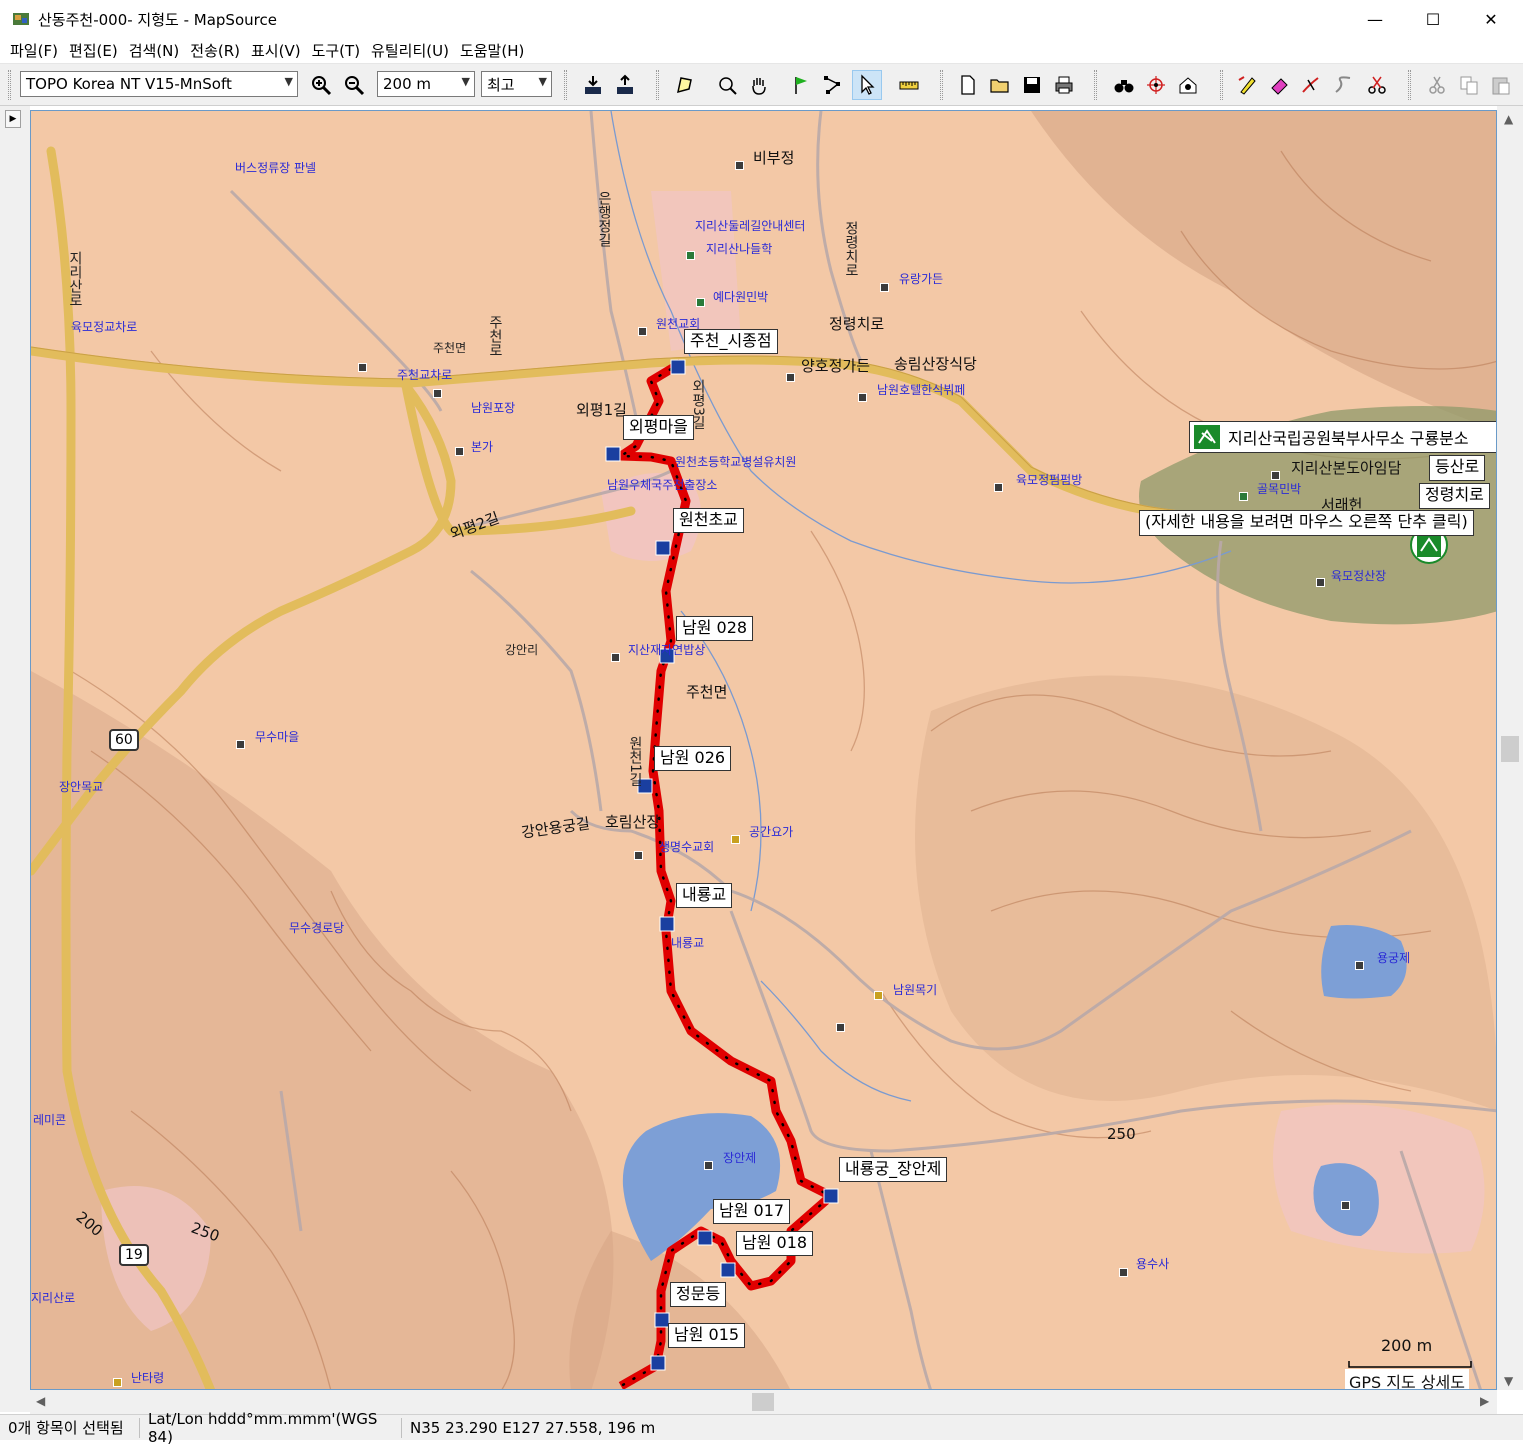  Describe the element at coordinates (1311, 85) in the screenshot. I see `track-divide-button` at that location.